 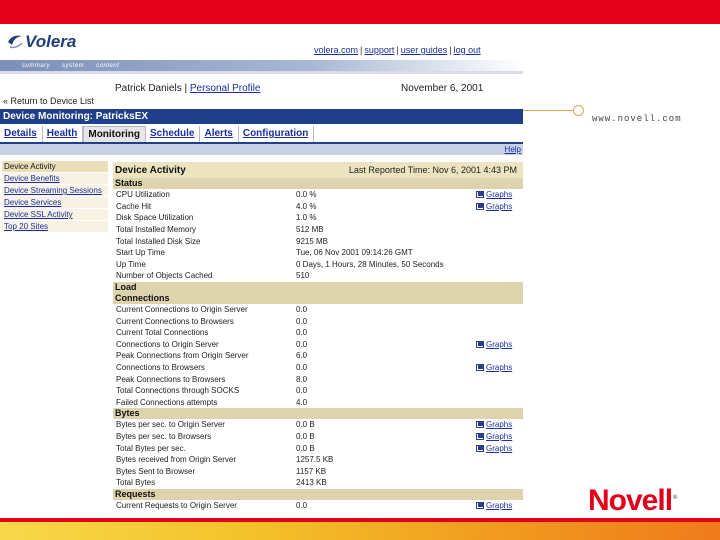 What do you see at coordinates (164, 436) in the screenshot?
I see `metric-label: Bytes per sec. to Browsers` at bounding box center [164, 436].